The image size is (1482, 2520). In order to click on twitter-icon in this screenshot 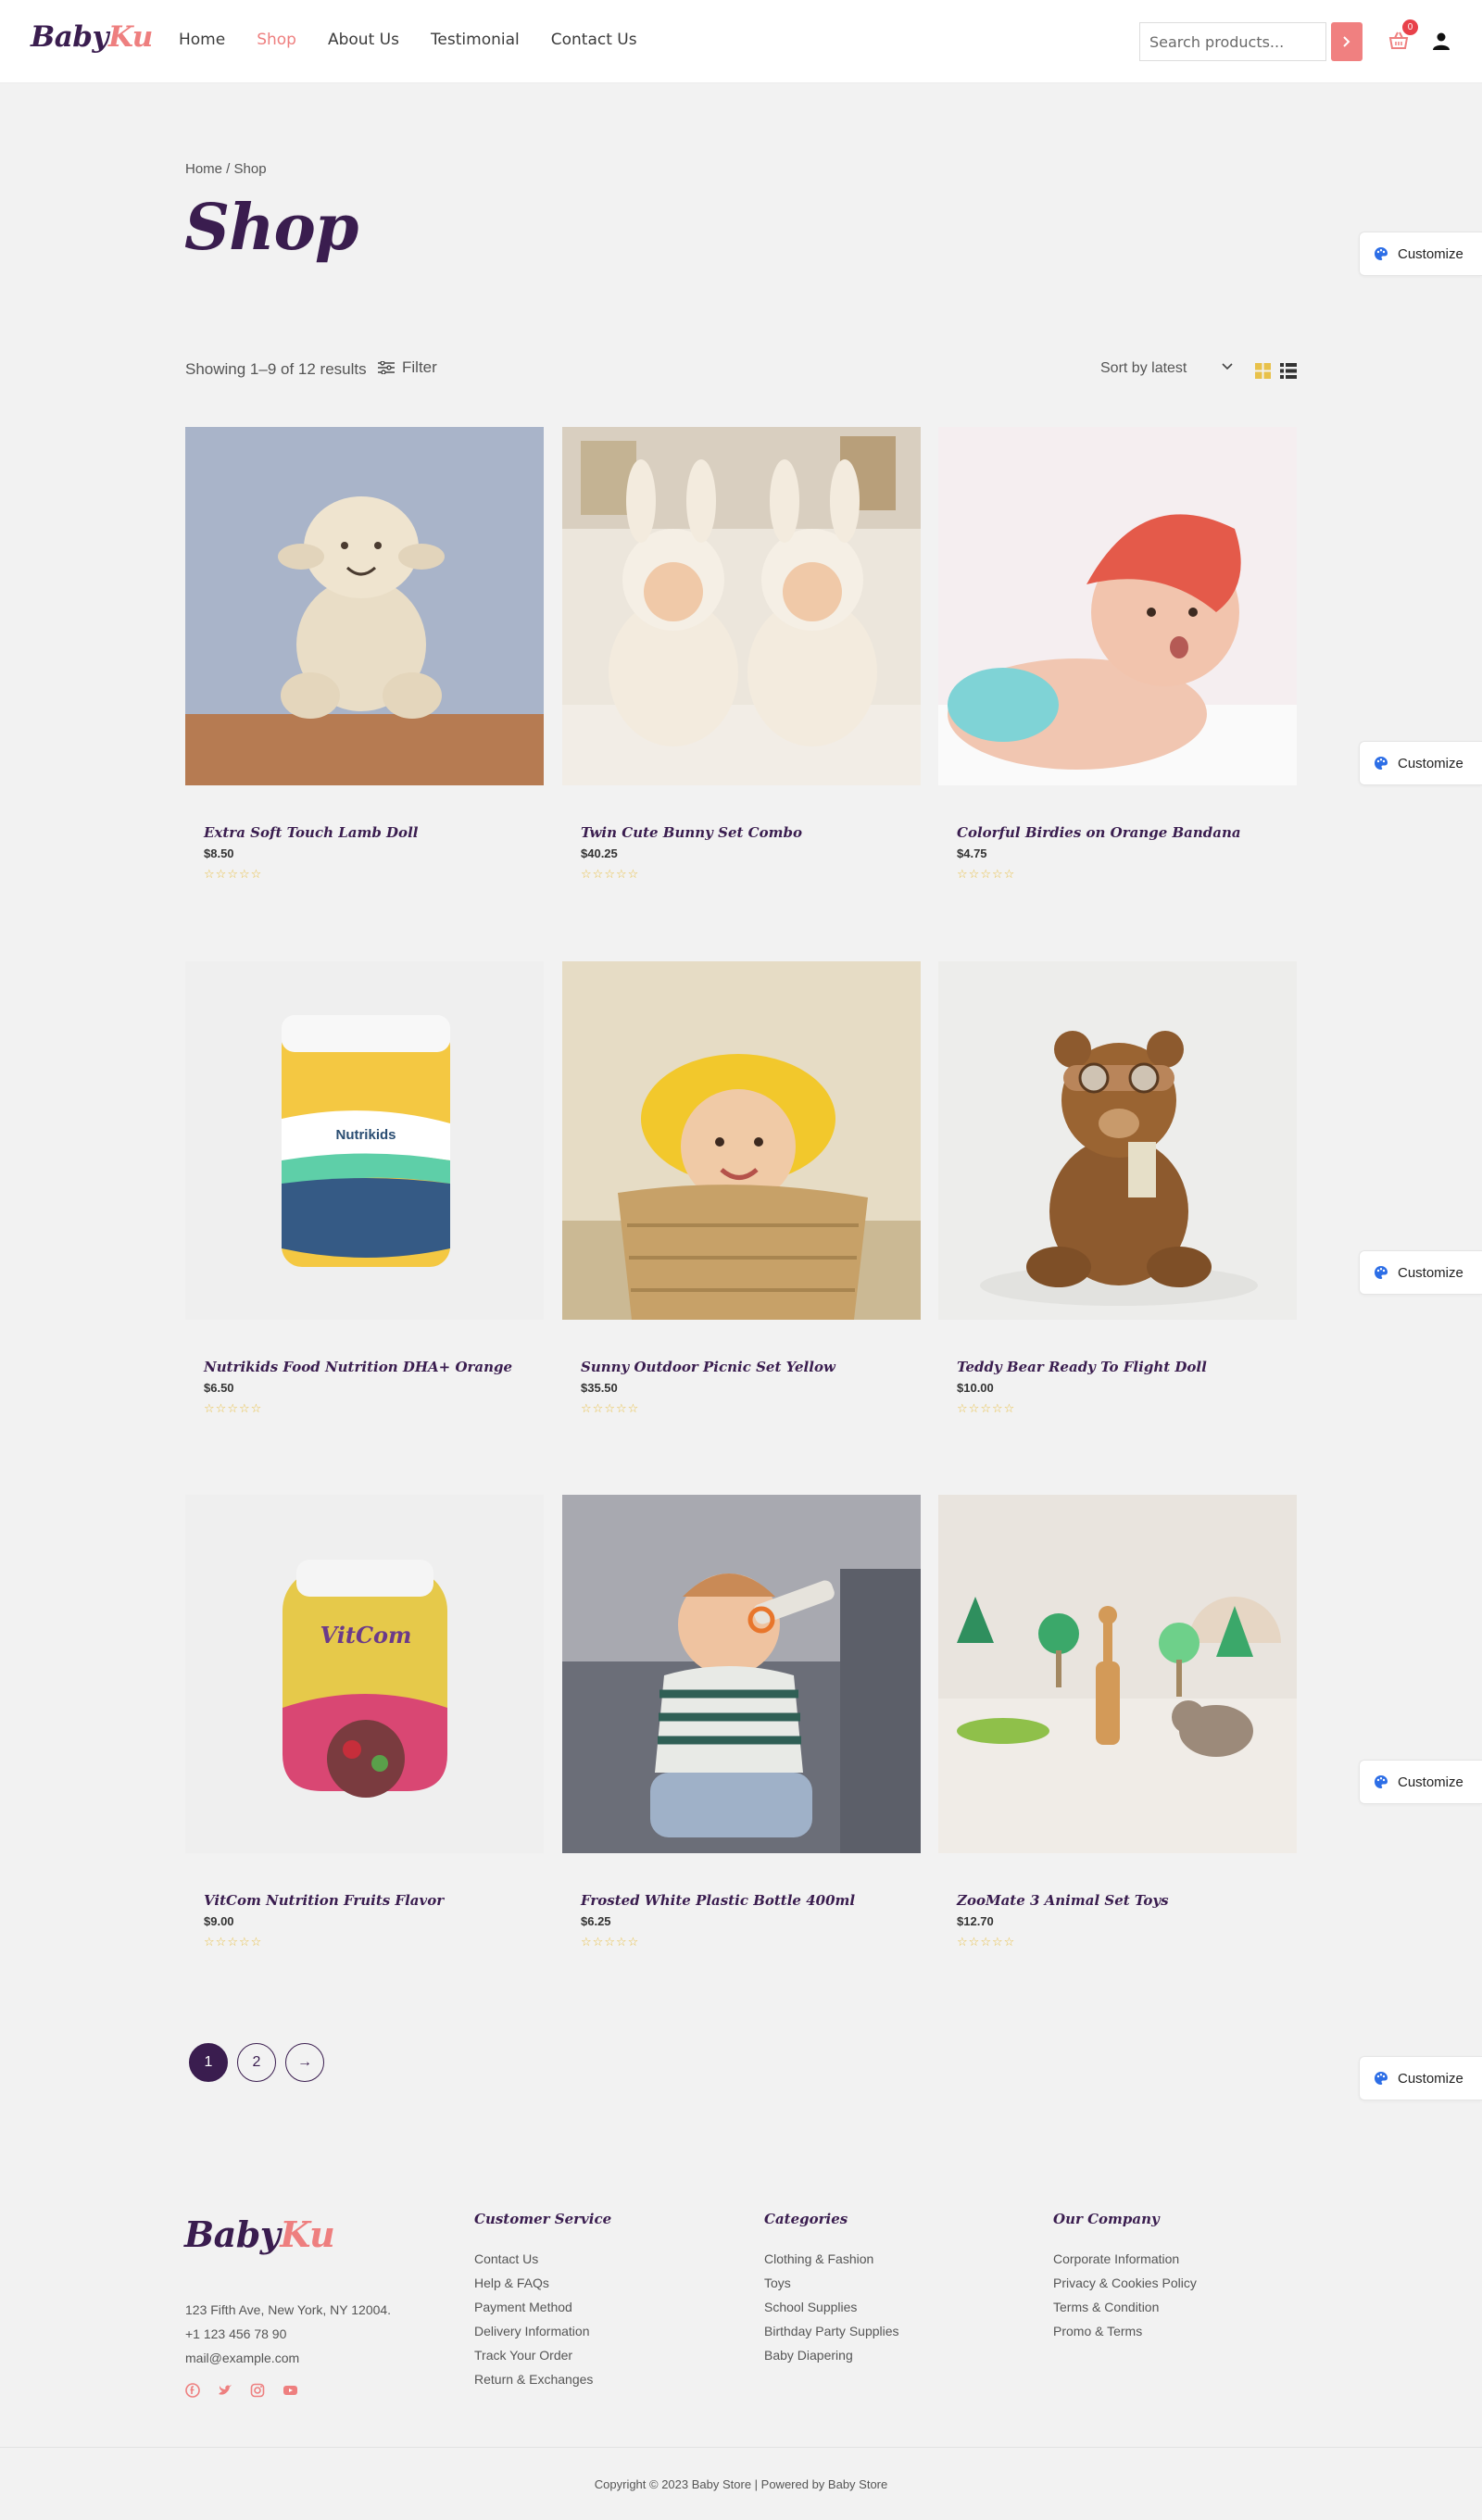, I will do `click(225, 2390)`.